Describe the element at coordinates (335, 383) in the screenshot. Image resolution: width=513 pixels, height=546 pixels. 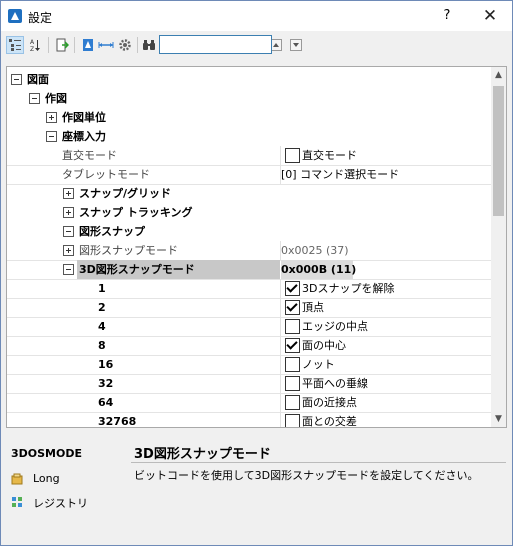
I see `bit-label: 平面への垂線` at that location.